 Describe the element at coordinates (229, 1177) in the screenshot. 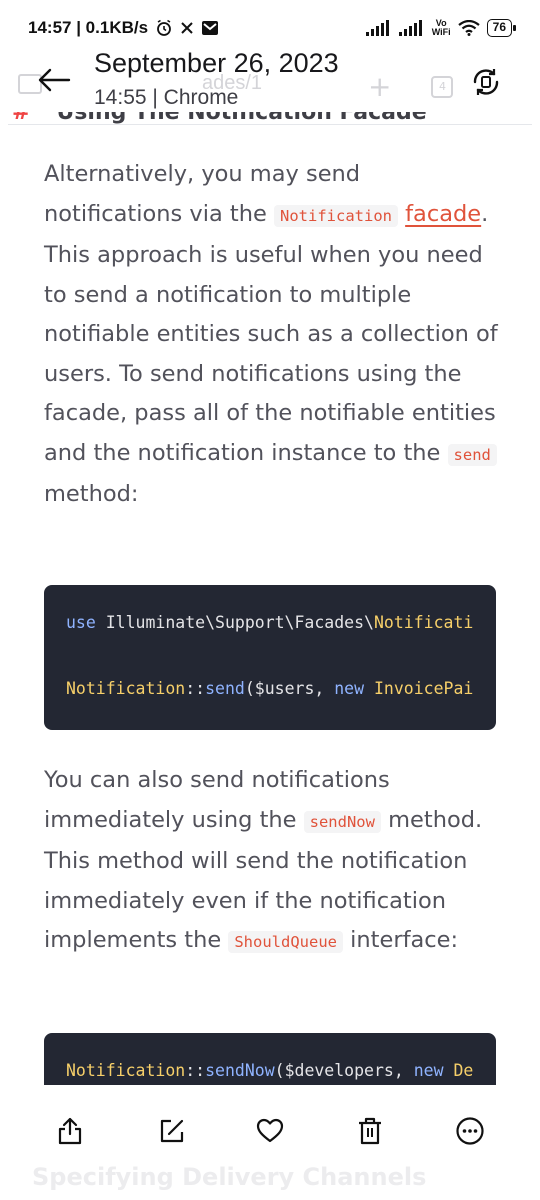

I see `next-section-heading-ghost: Specifying Delivery Channels` at that location.